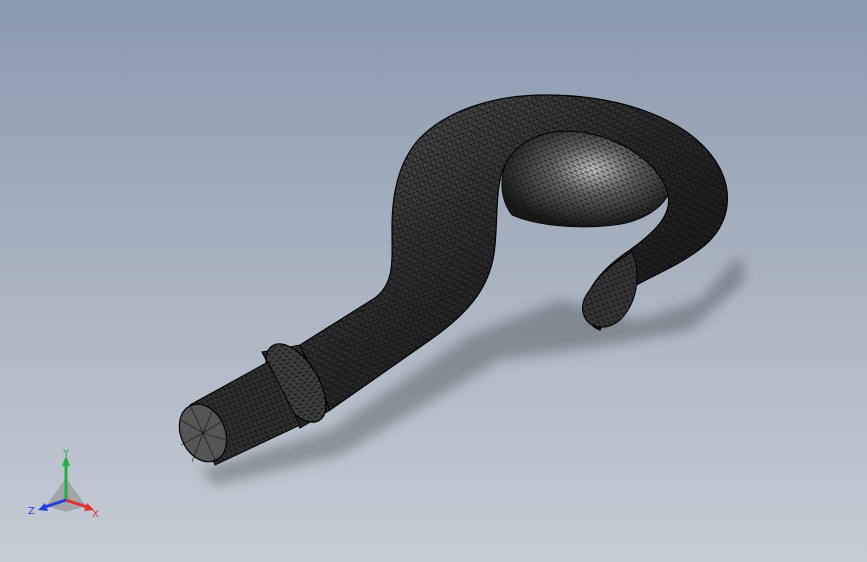 Image resolution: width=867 pixels, height=562 pixels. I want to click on z-axis-arrow-icon, so click(43, 507).